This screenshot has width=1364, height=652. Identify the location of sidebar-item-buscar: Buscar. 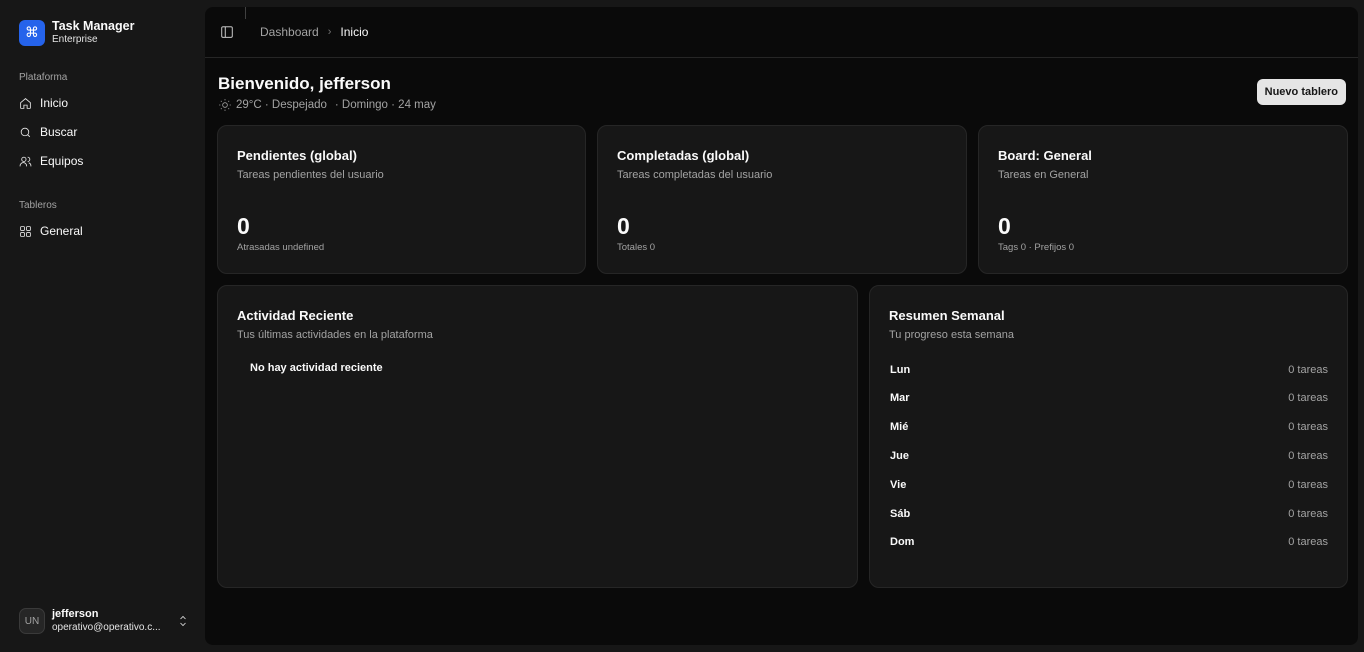
(103, 132).